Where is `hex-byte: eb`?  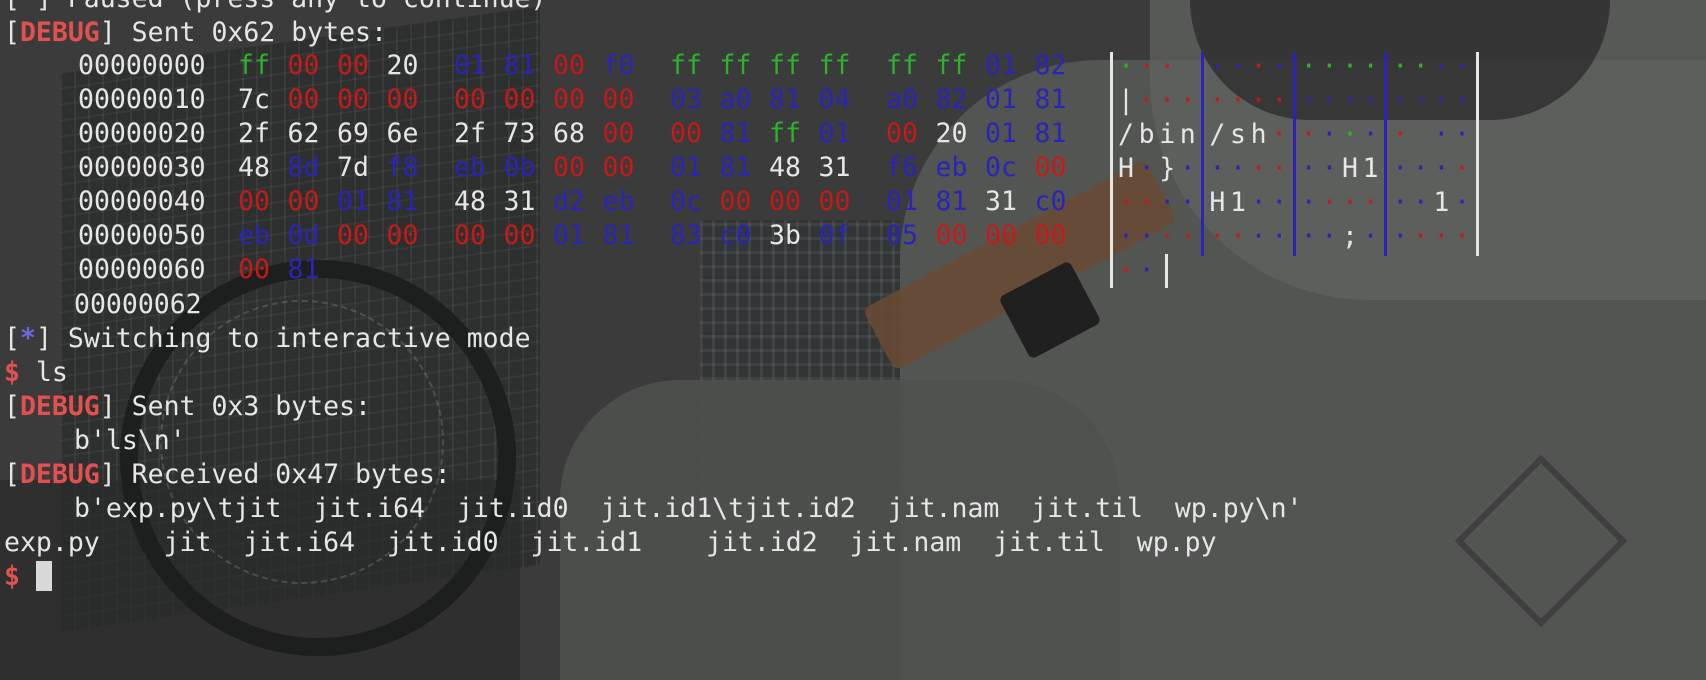
hex-byte: eb is located at coordinates (951, 167).